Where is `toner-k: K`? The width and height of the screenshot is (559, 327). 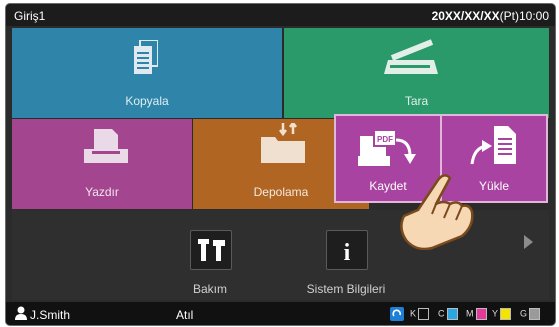
toner-k: K is located at coordinates (420, 314).